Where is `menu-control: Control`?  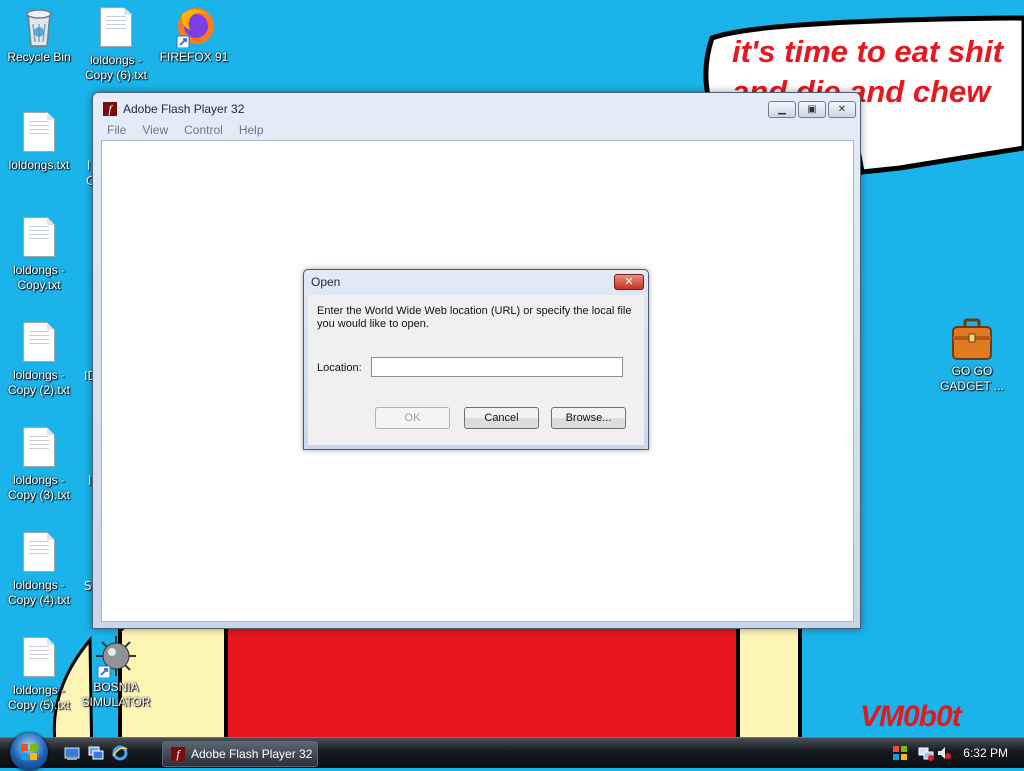 menu-control: Control is located at coordinates (203, 131).